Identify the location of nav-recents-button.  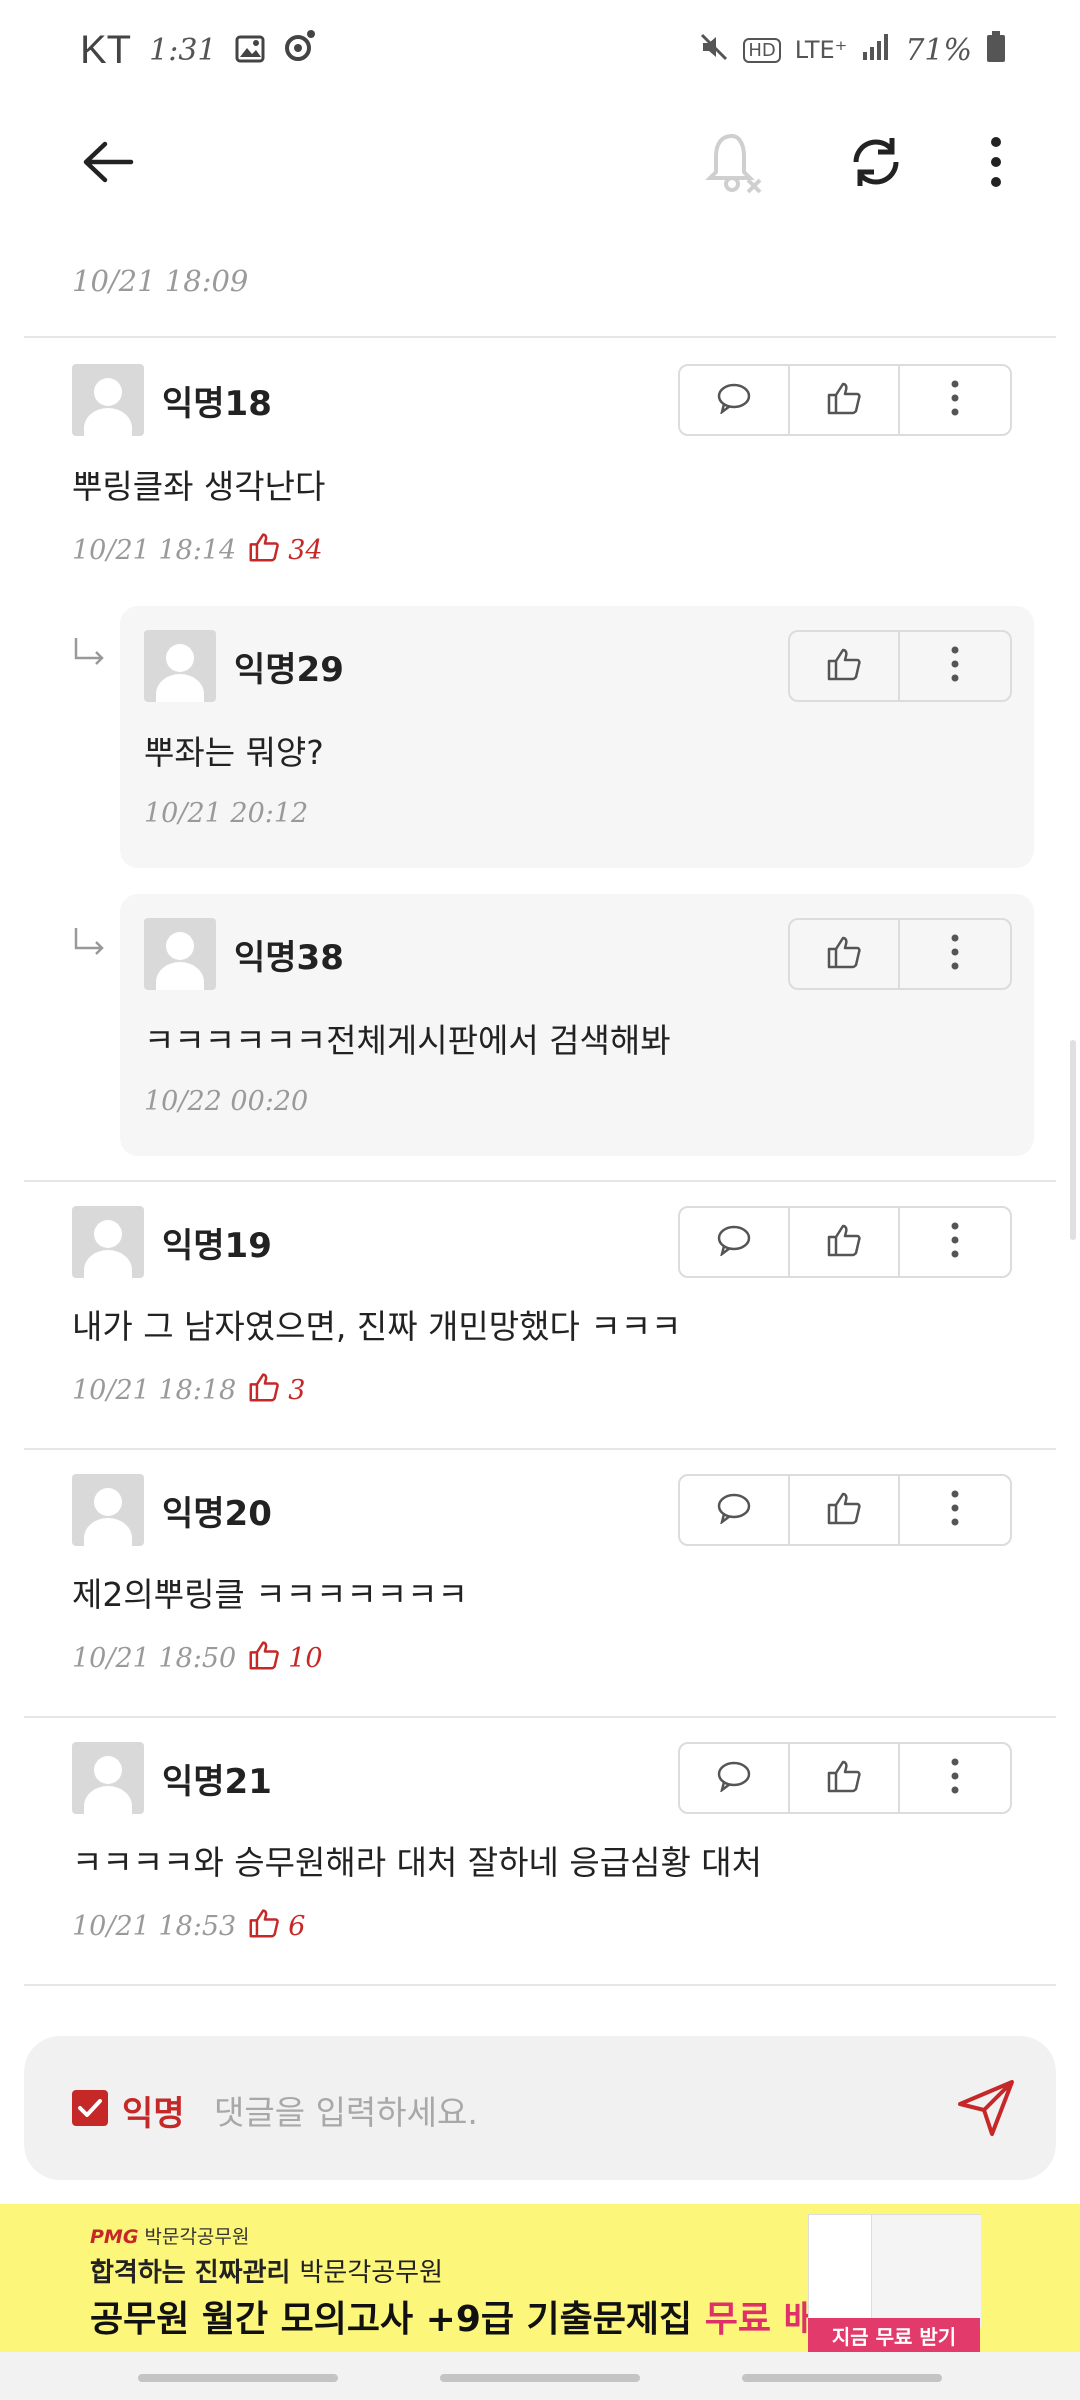
(238, 2378).